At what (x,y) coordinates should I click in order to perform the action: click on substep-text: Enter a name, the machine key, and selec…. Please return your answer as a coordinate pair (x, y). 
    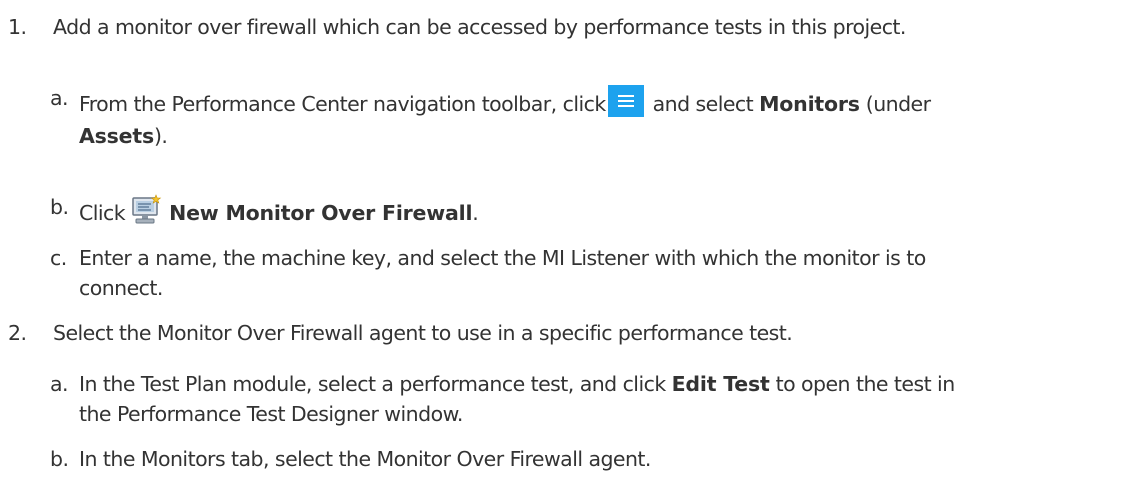
    Looking at the image, I should click on (502, 258).